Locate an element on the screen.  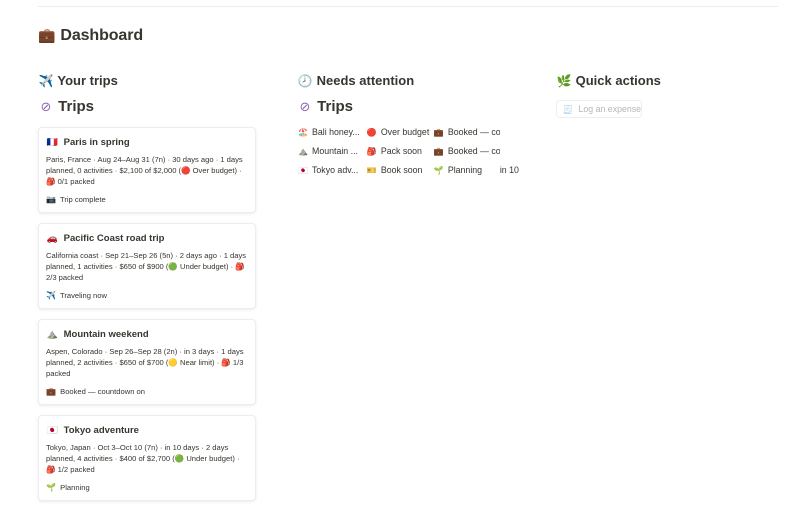
top-divider is located at coordinates (408, 6).